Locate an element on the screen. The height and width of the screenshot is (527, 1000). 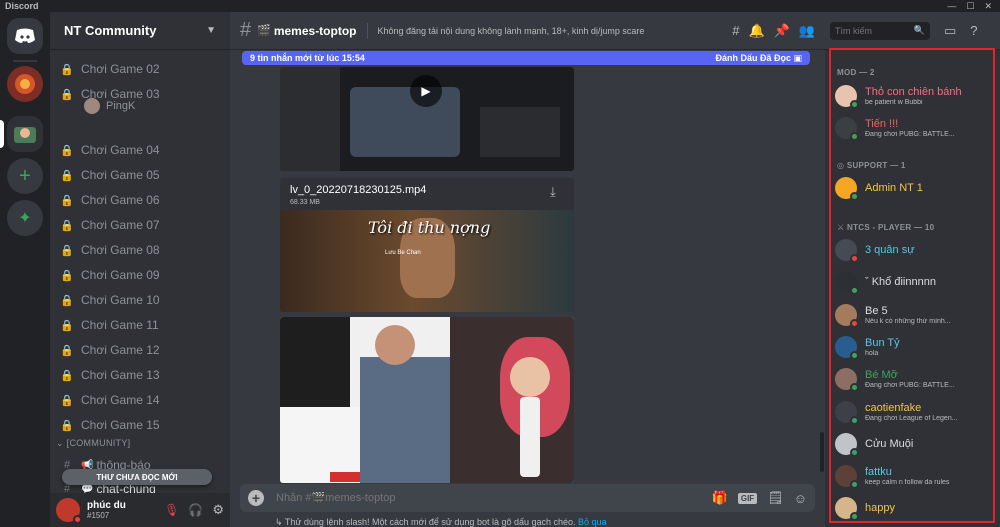
member-item: Admin NT 1 is located at coordinates (912, 188).